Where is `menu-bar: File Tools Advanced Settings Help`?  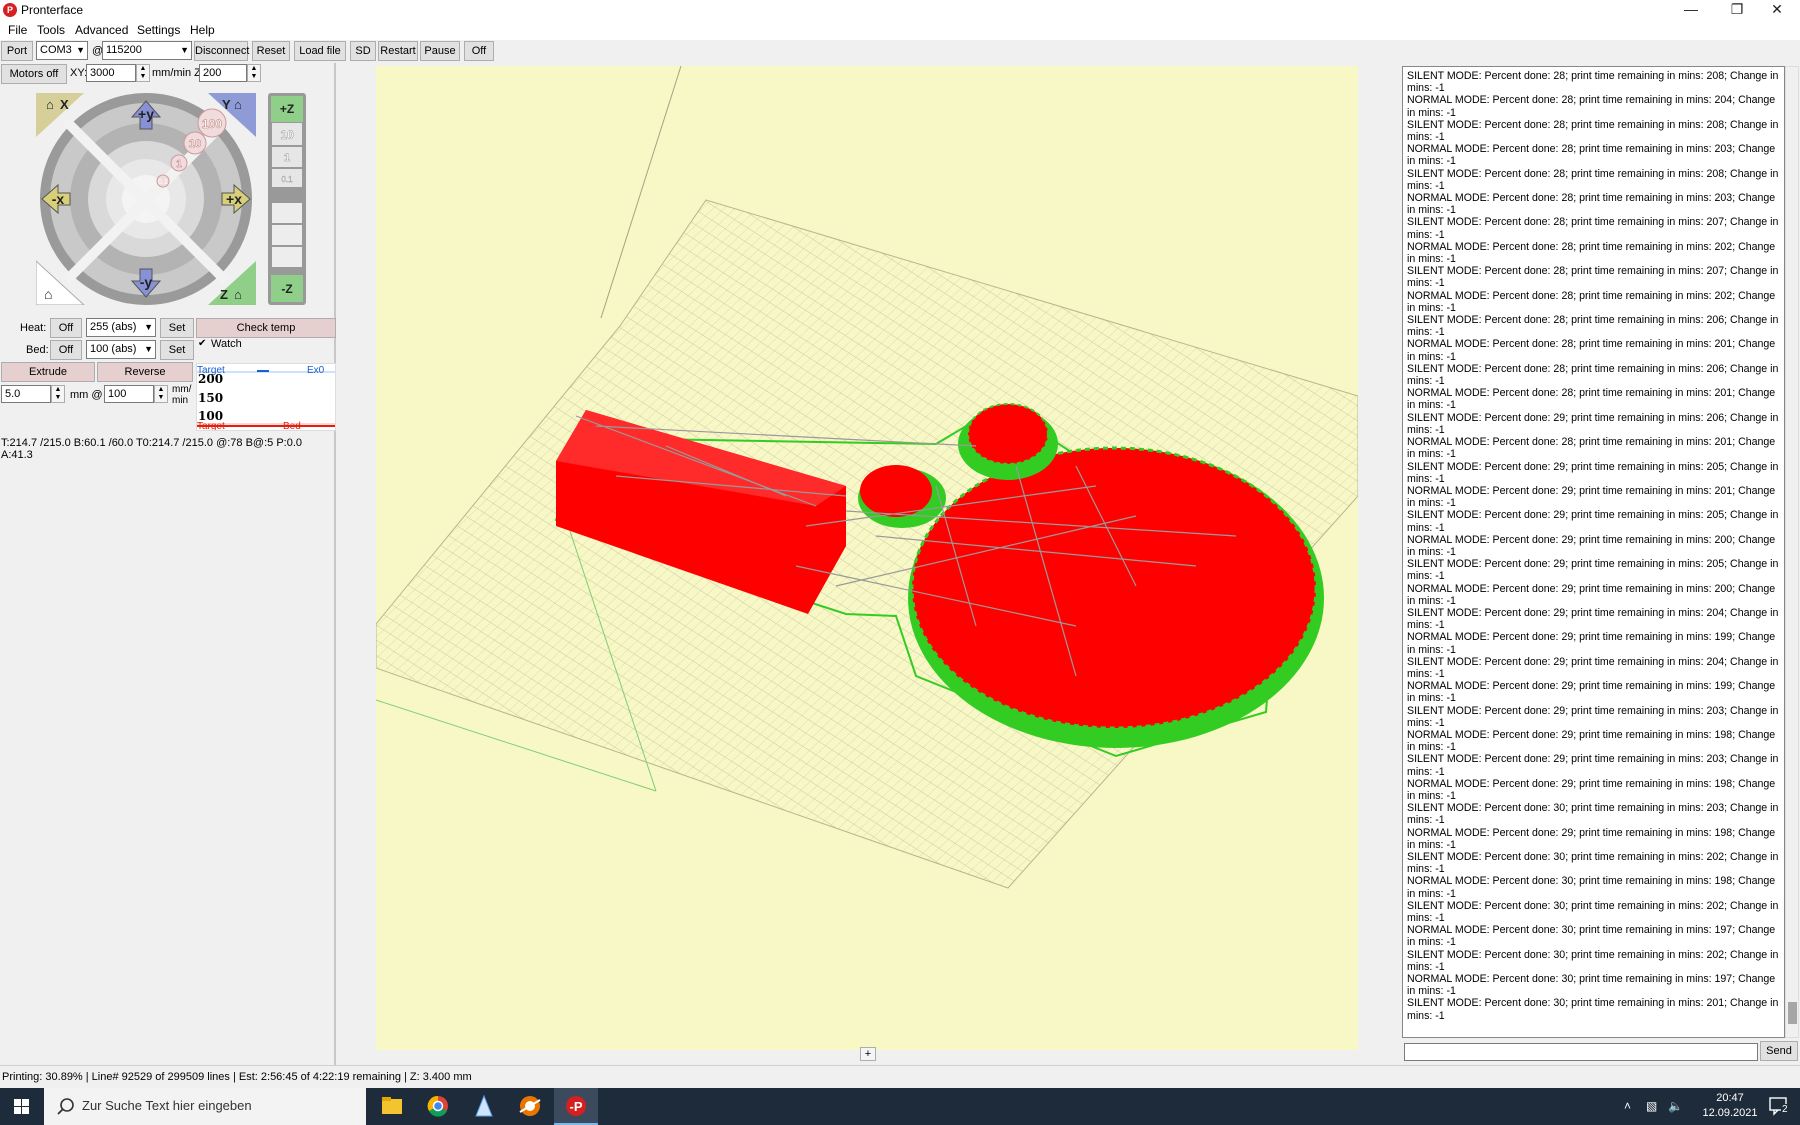
menu-bar: File Tools Advanced Settings Help is located at coordinates (900, 30).